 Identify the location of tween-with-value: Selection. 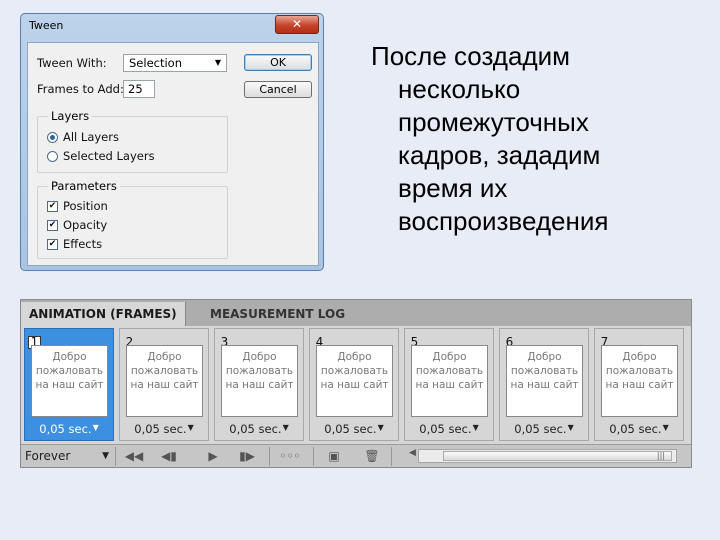
(155, 63).